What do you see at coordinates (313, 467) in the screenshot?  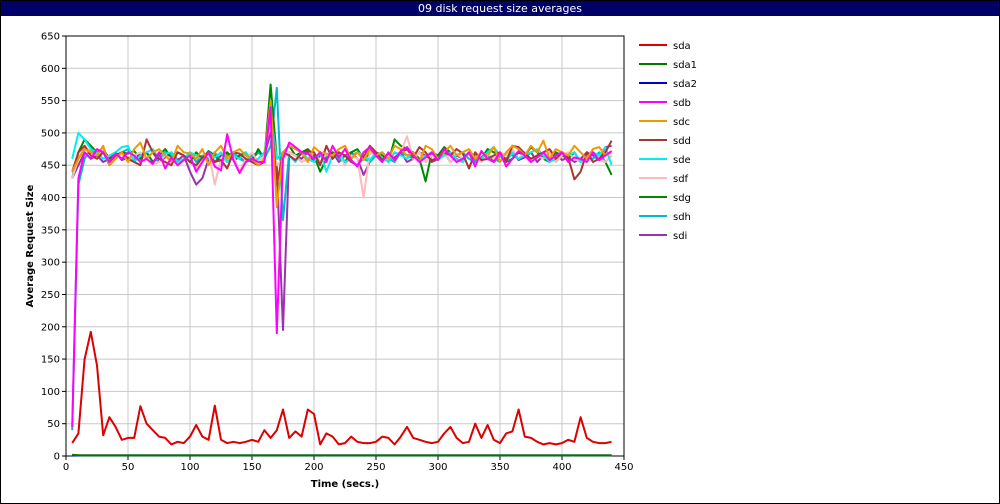 I see `x-tick-label: 200` at bounding box center [313, 467].